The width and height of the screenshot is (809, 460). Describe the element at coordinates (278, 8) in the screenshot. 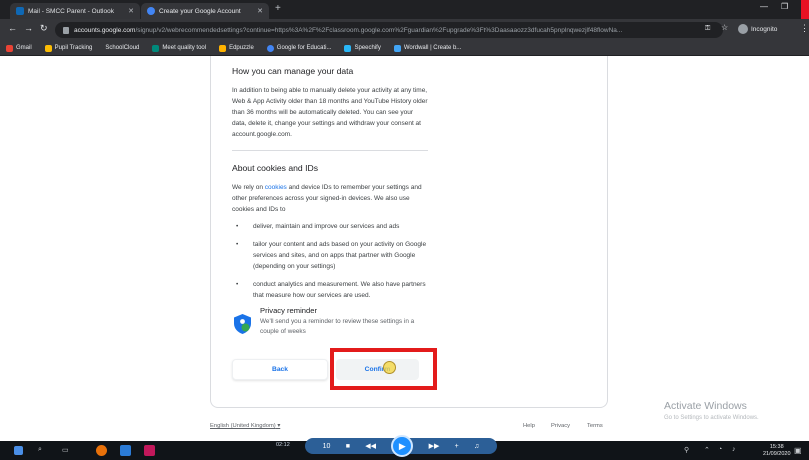

I see `new-tab-icon: +` at that location.